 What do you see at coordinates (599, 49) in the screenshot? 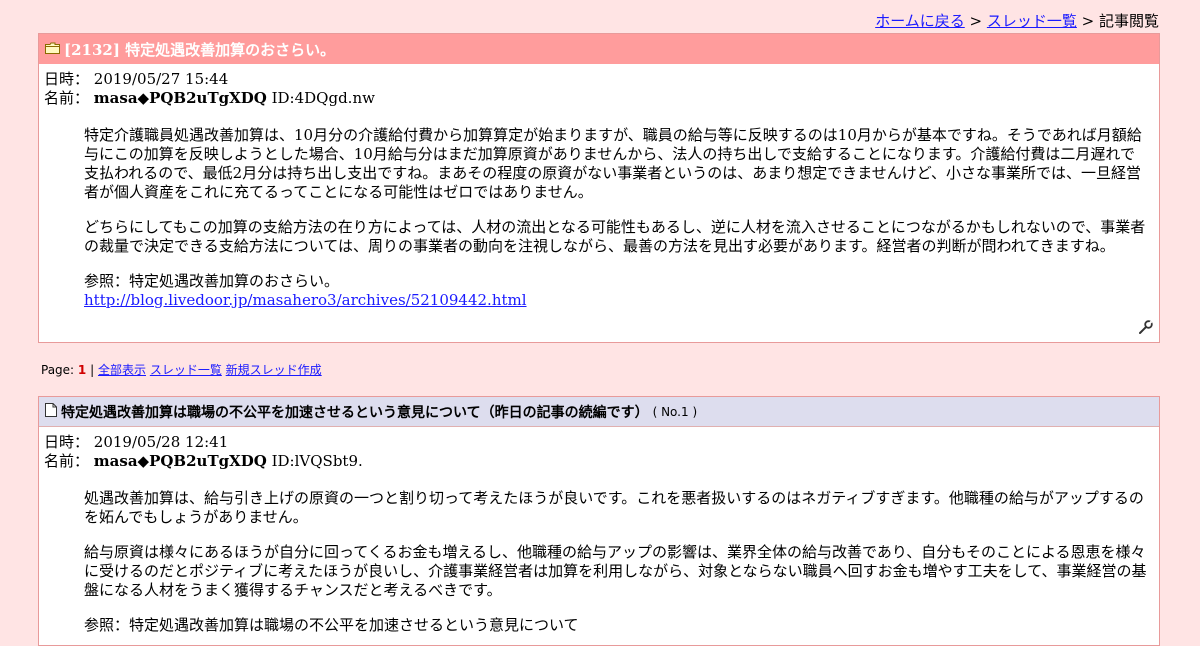
I see `post-header: [2132] 特定処遇改善加算のおさらい。` at bounding box center [599, 49].